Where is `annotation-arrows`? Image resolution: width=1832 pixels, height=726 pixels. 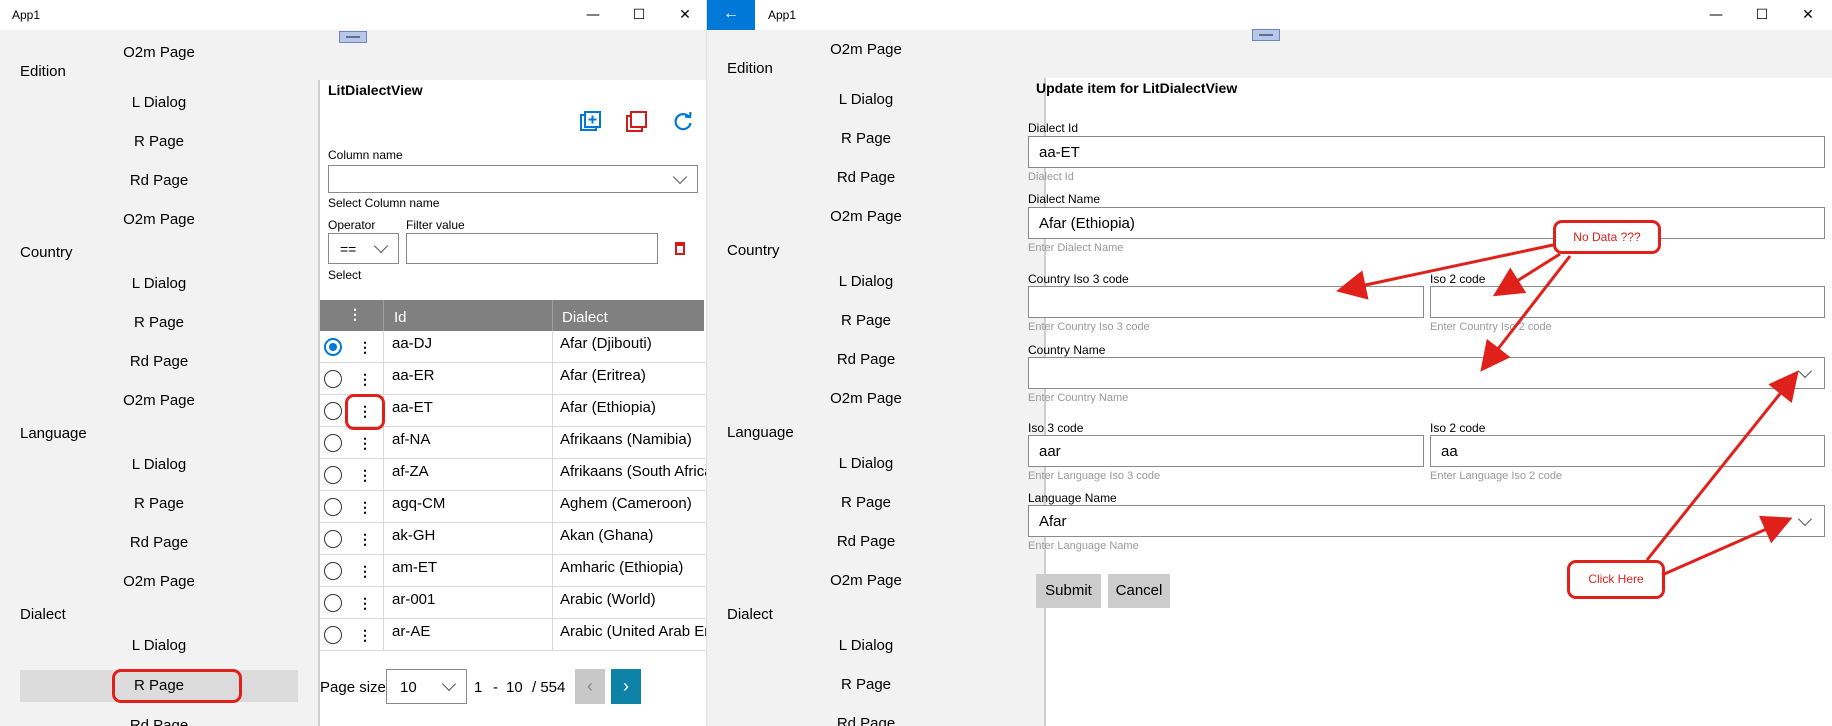
annotation-arrows is located at coordinates (1567, 410).